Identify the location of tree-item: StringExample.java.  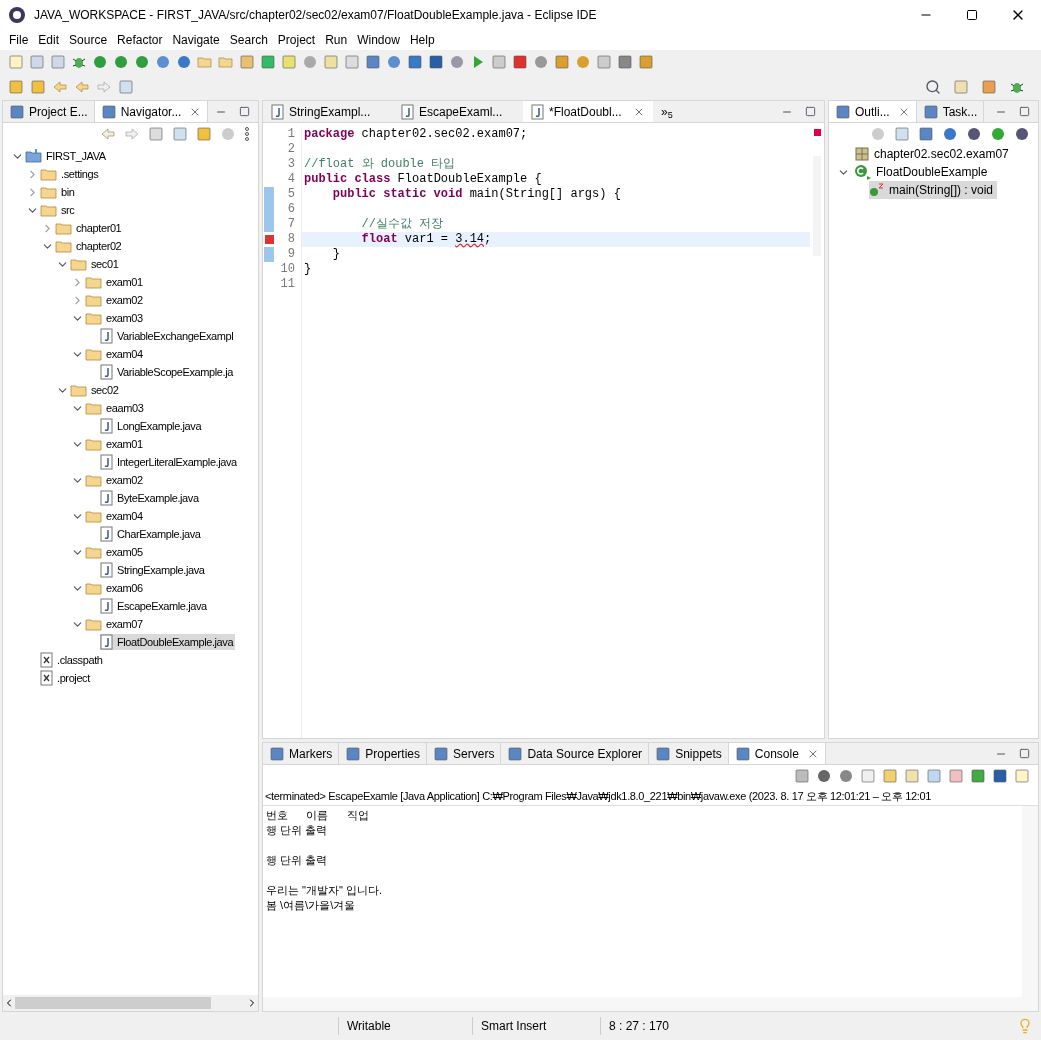
(153, 570).